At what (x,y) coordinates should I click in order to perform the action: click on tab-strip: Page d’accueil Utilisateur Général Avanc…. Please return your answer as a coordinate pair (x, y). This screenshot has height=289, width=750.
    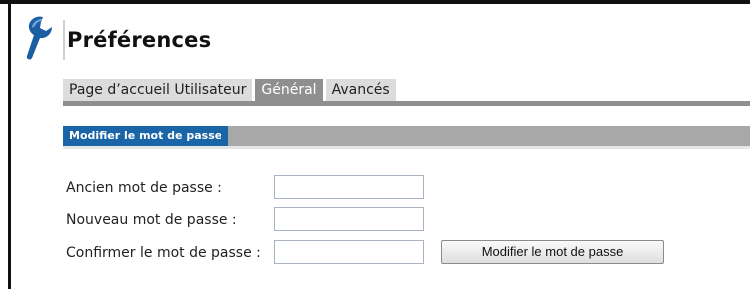
    Looking at the image, I should click on (231, 90).